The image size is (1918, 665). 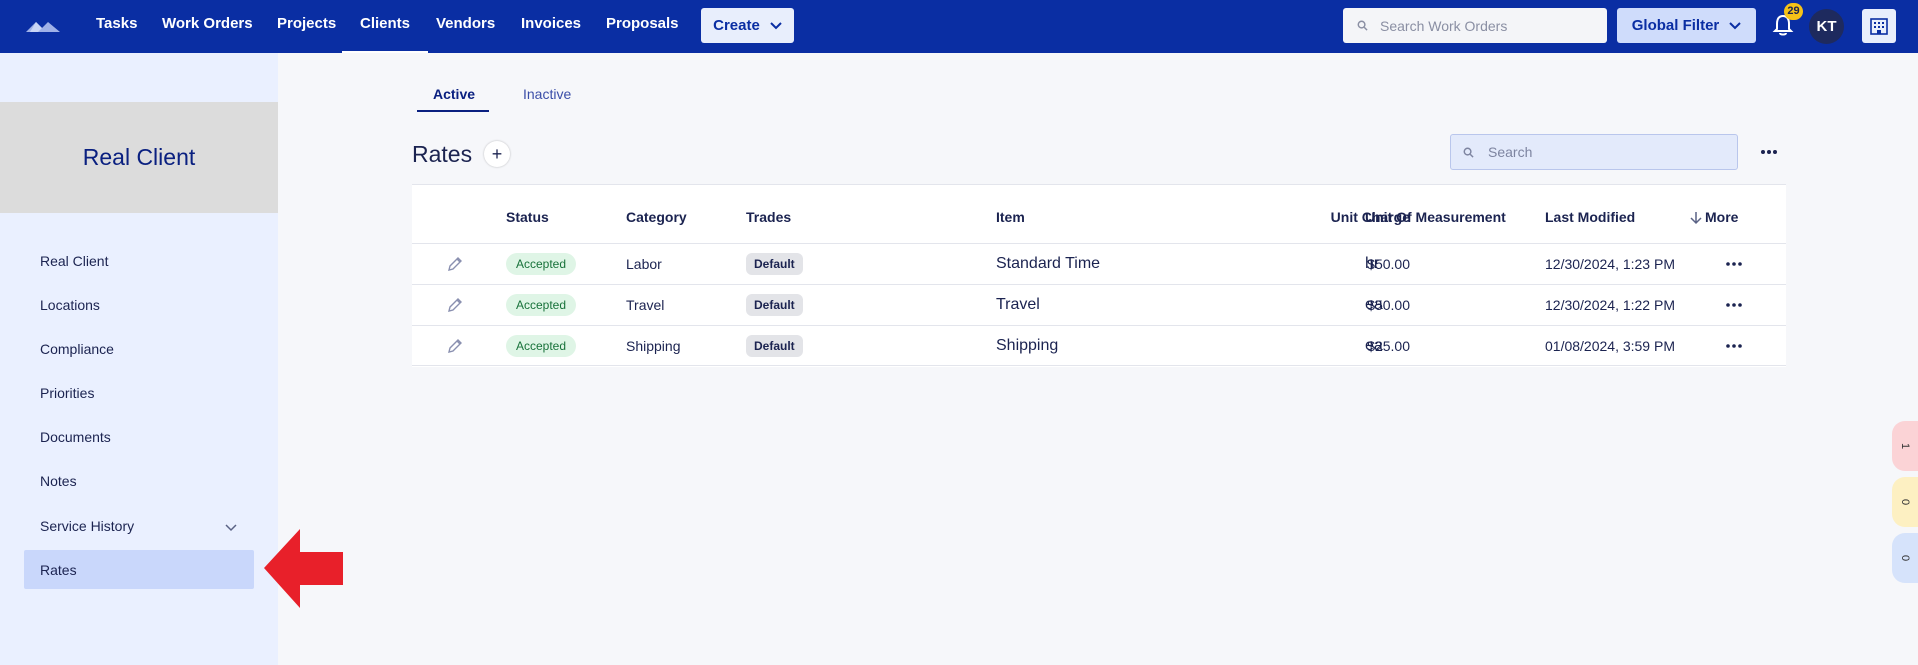 What do you see at coordinates (87, 526) in the screenshot?
I see `sidebar-item-service-history: Service History` at bounding box center [87, 526].